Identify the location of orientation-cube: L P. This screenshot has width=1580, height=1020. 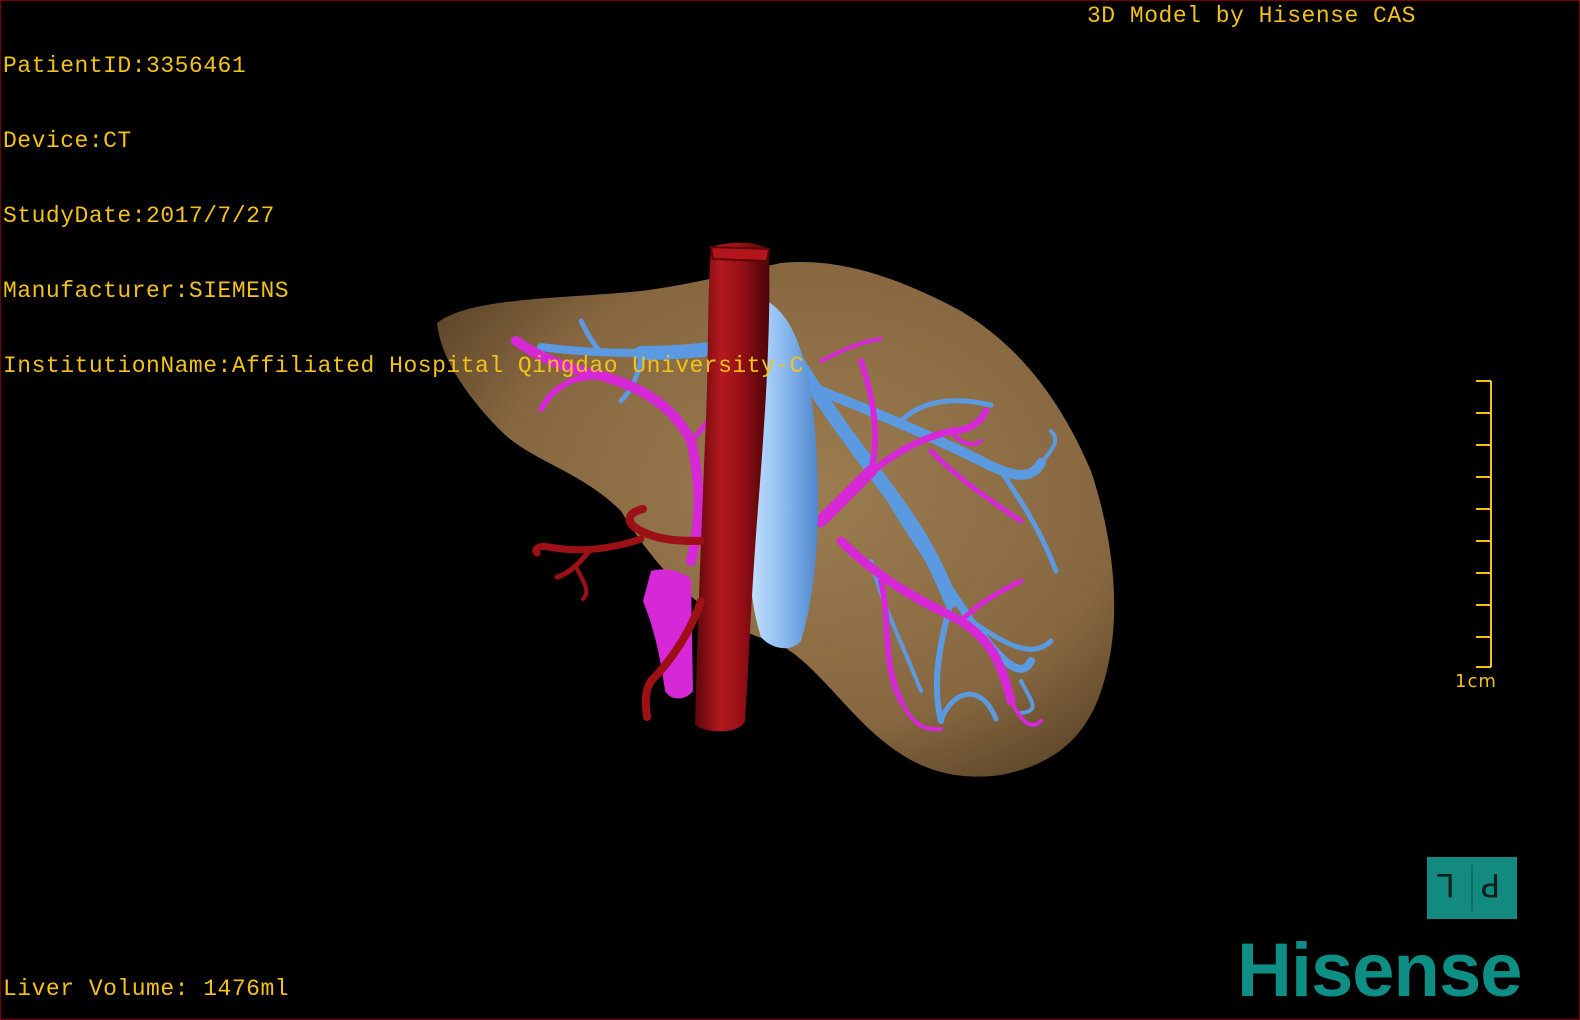
(1472, 888).